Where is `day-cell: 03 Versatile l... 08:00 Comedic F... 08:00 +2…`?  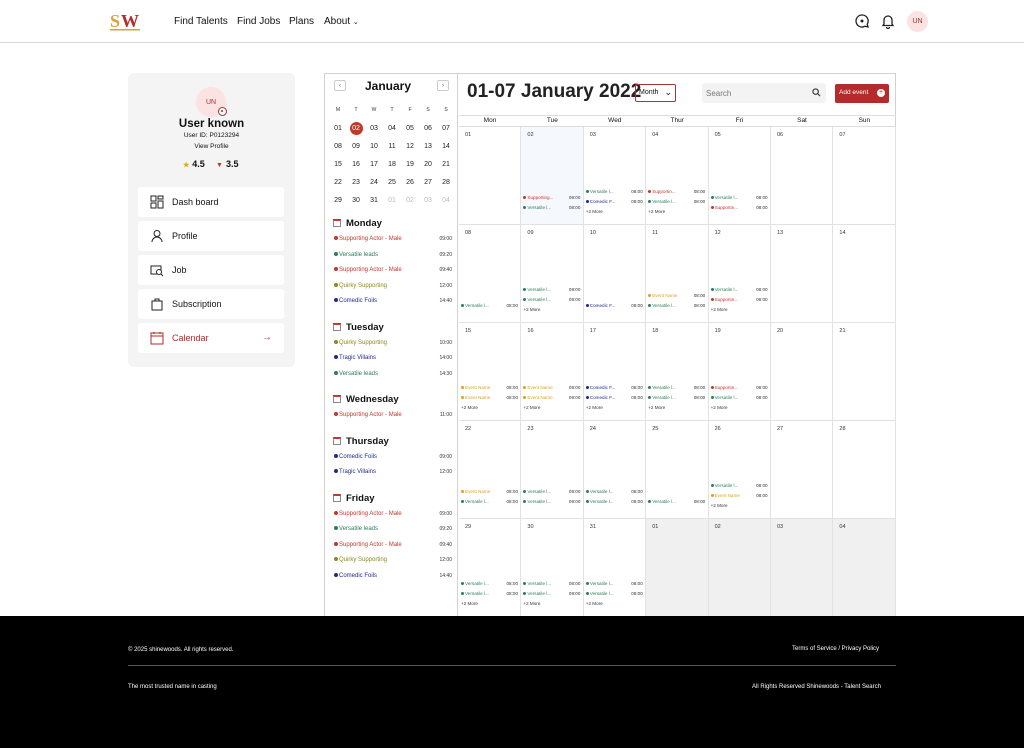
day-cell: 03 Versatile l... 08:00 Comedic F... 08:00 +2… is located at coordinates (615, 176).